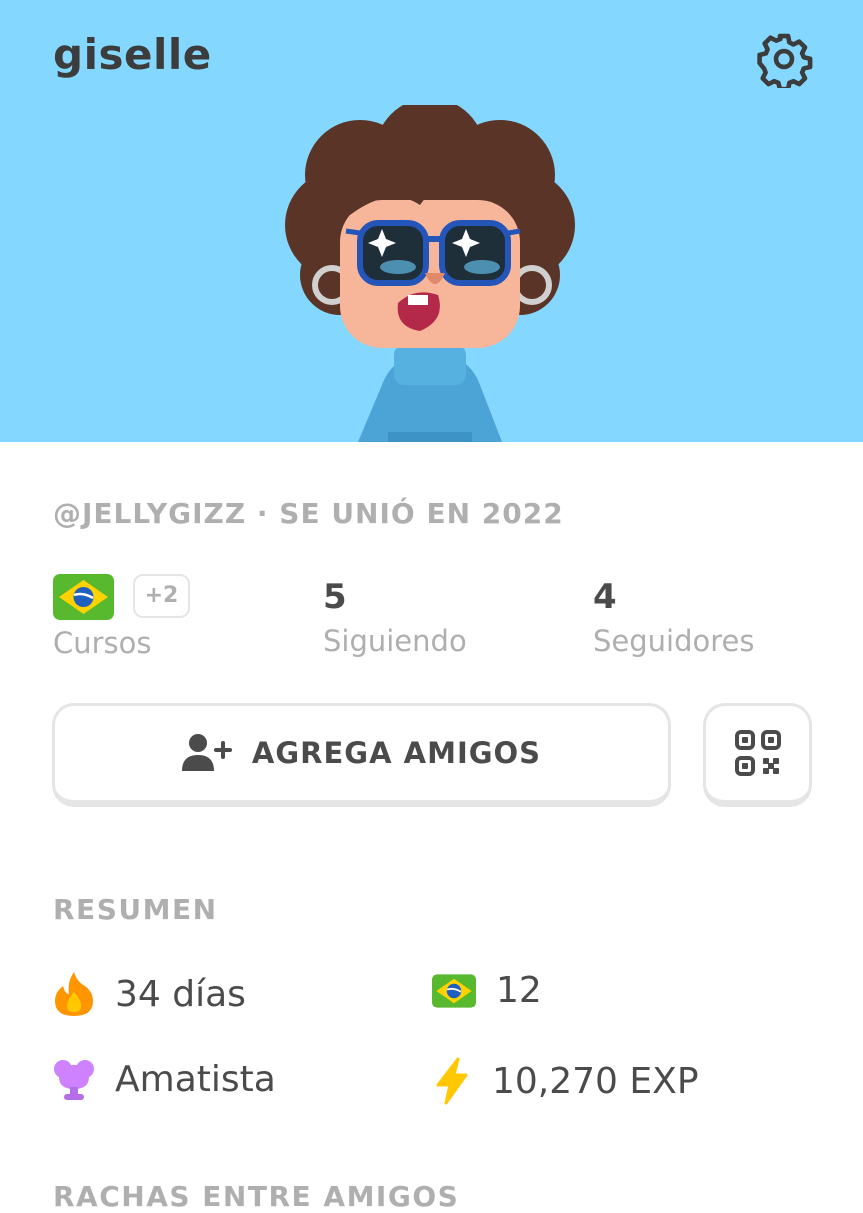  I want to click on more-courses-badge: +2, so click(161, 596).